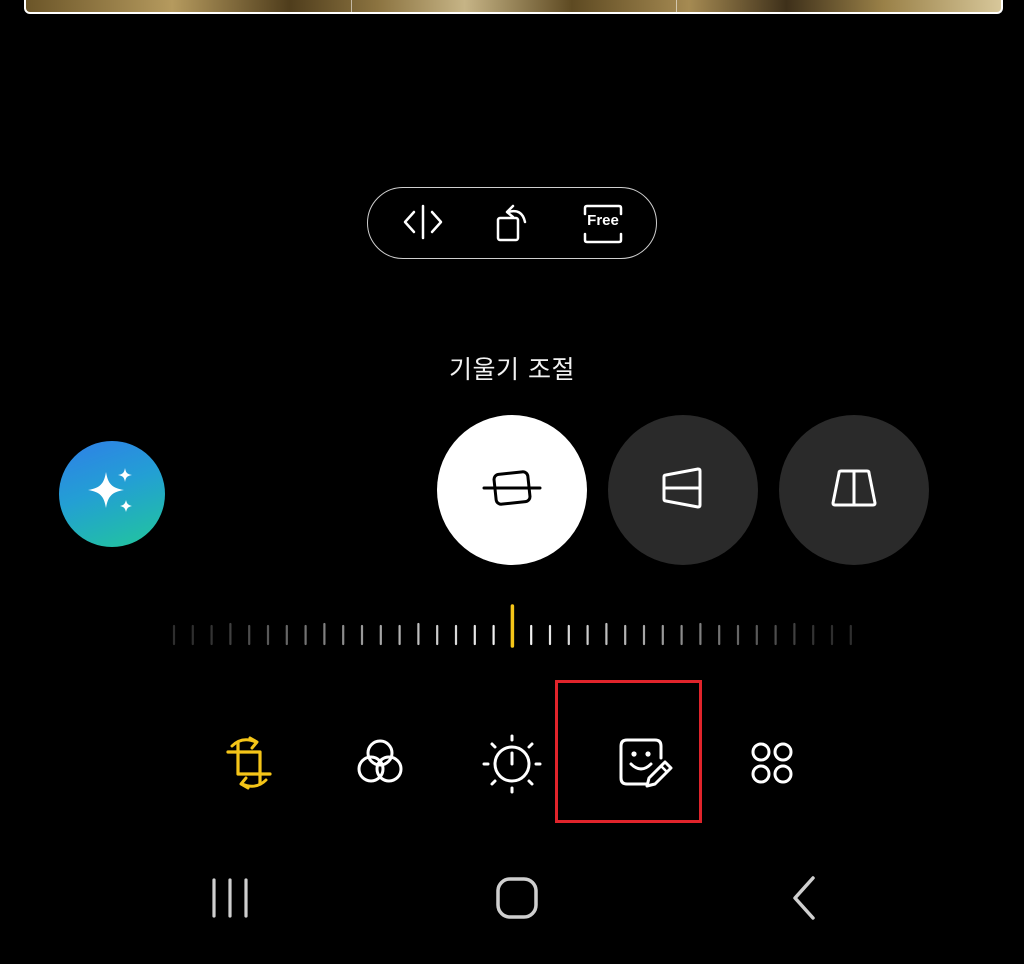  I want to click on recent-apps-icon, so click(230, 900).